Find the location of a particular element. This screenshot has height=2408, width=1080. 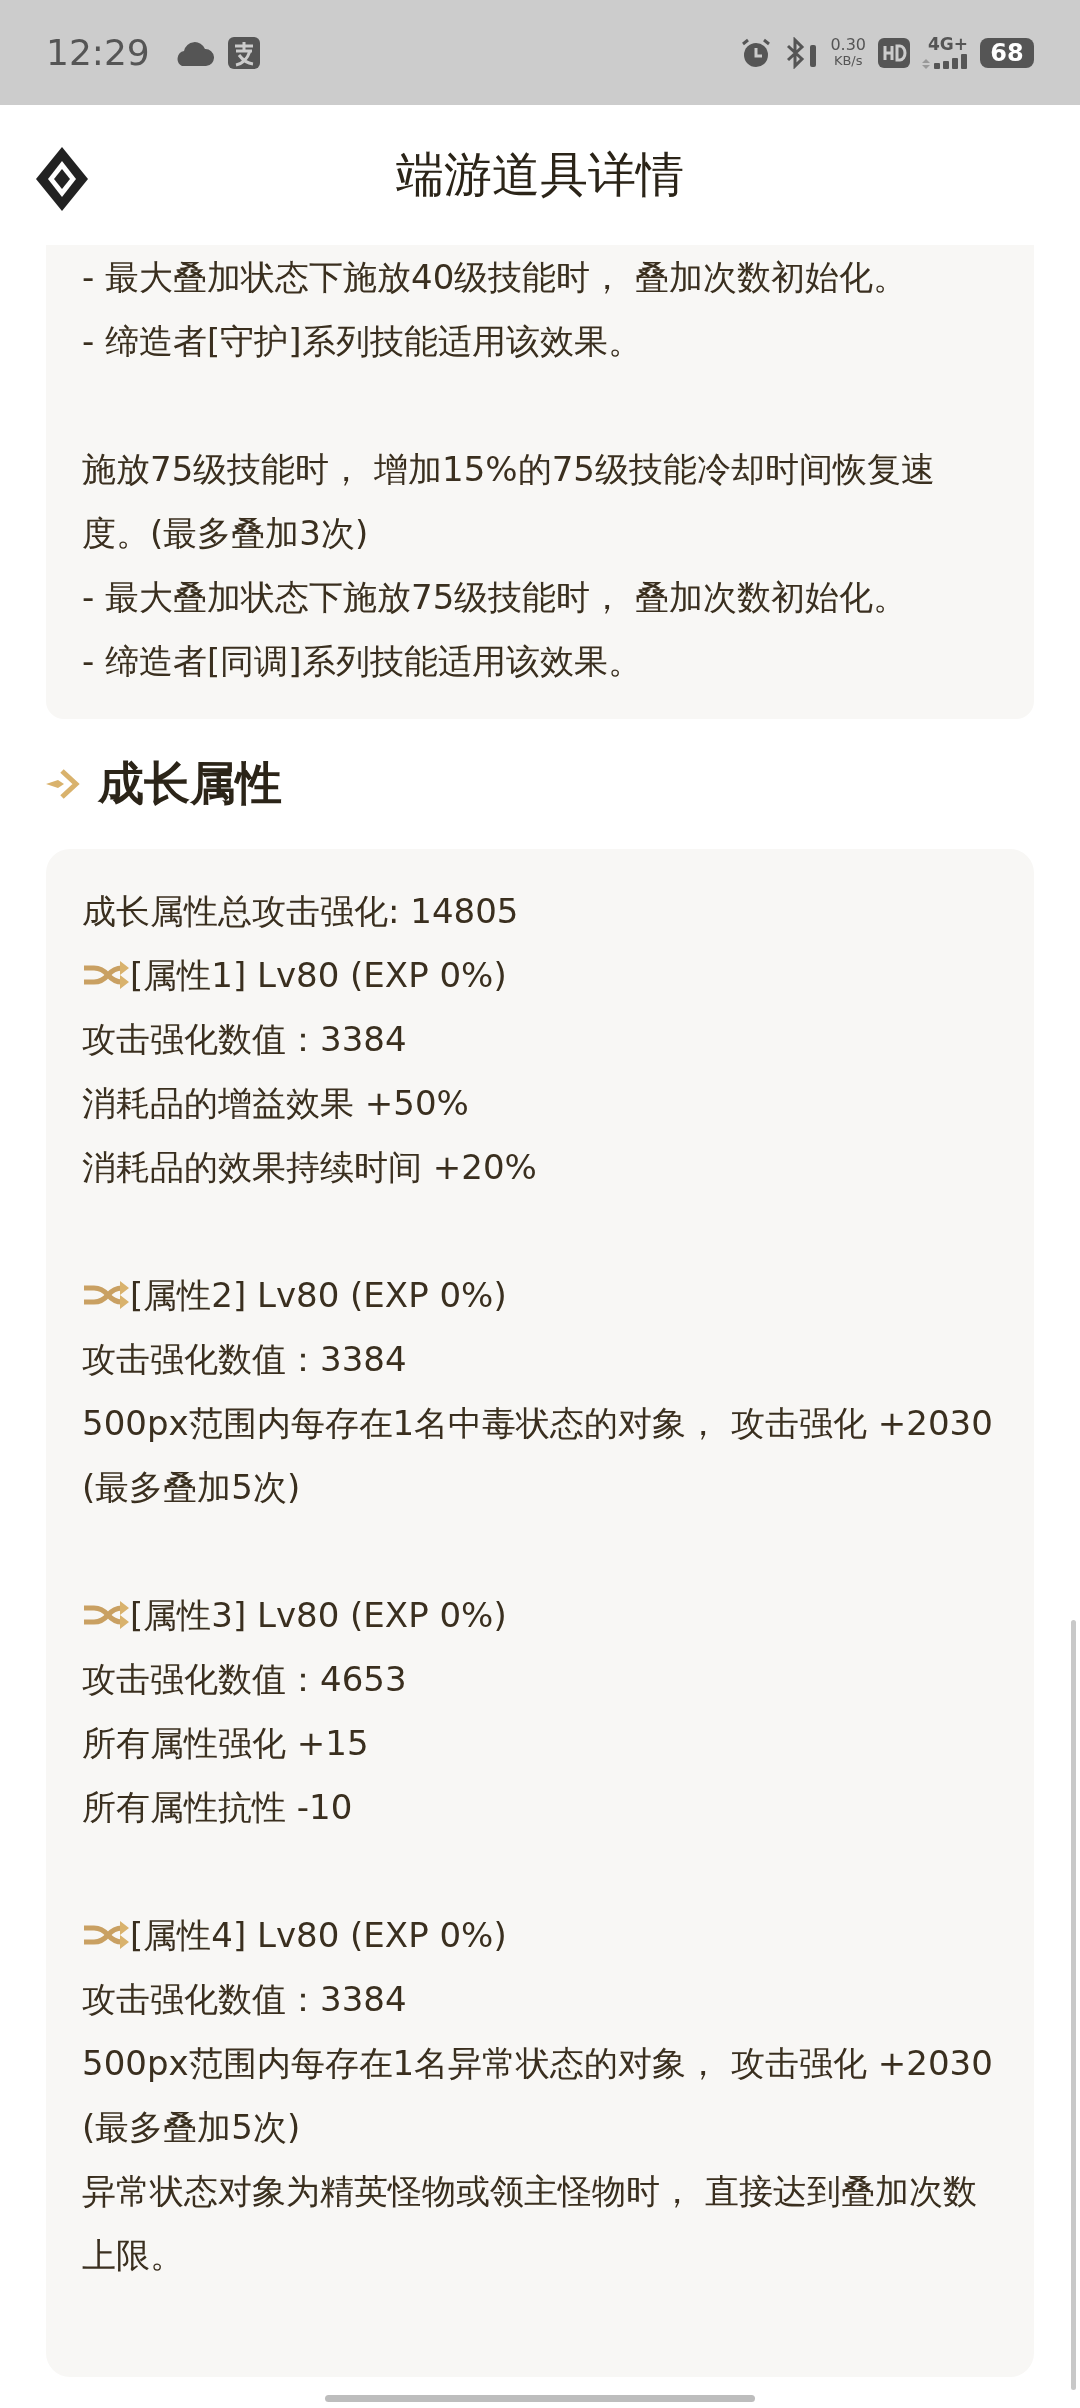

clock: 12:29 is located at coordinates (98, 52).